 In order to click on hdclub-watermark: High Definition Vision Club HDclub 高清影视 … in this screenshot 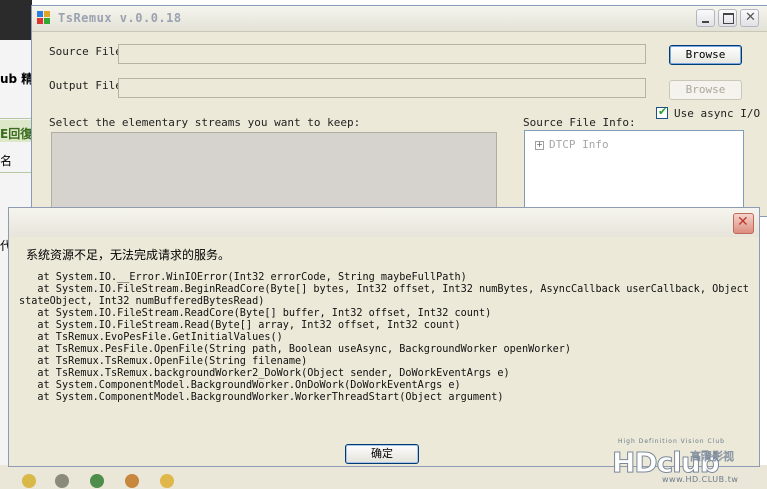, I will do `click(681, 463)`.